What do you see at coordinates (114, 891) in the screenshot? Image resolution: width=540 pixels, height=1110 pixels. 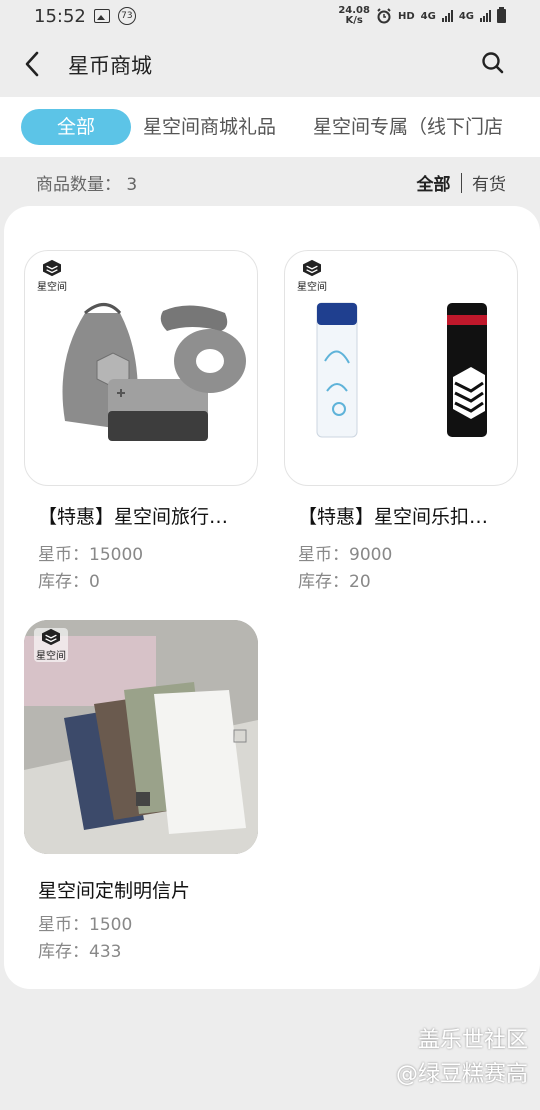 I see `product-name: 星空间定制明信片` at bounding box center [114, 891].